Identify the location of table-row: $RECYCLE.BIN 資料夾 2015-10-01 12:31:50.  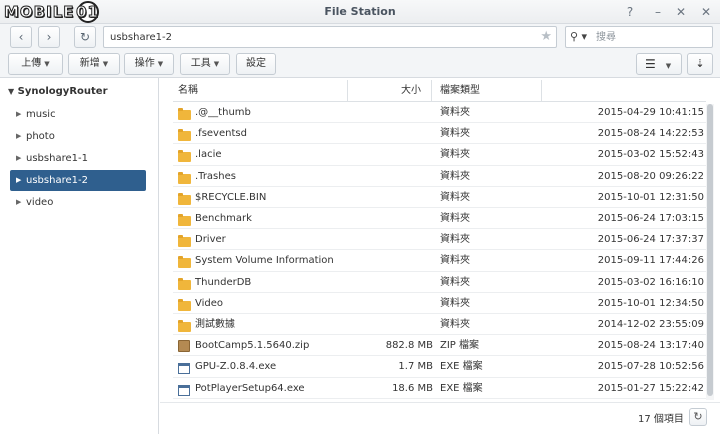
(439, 197).